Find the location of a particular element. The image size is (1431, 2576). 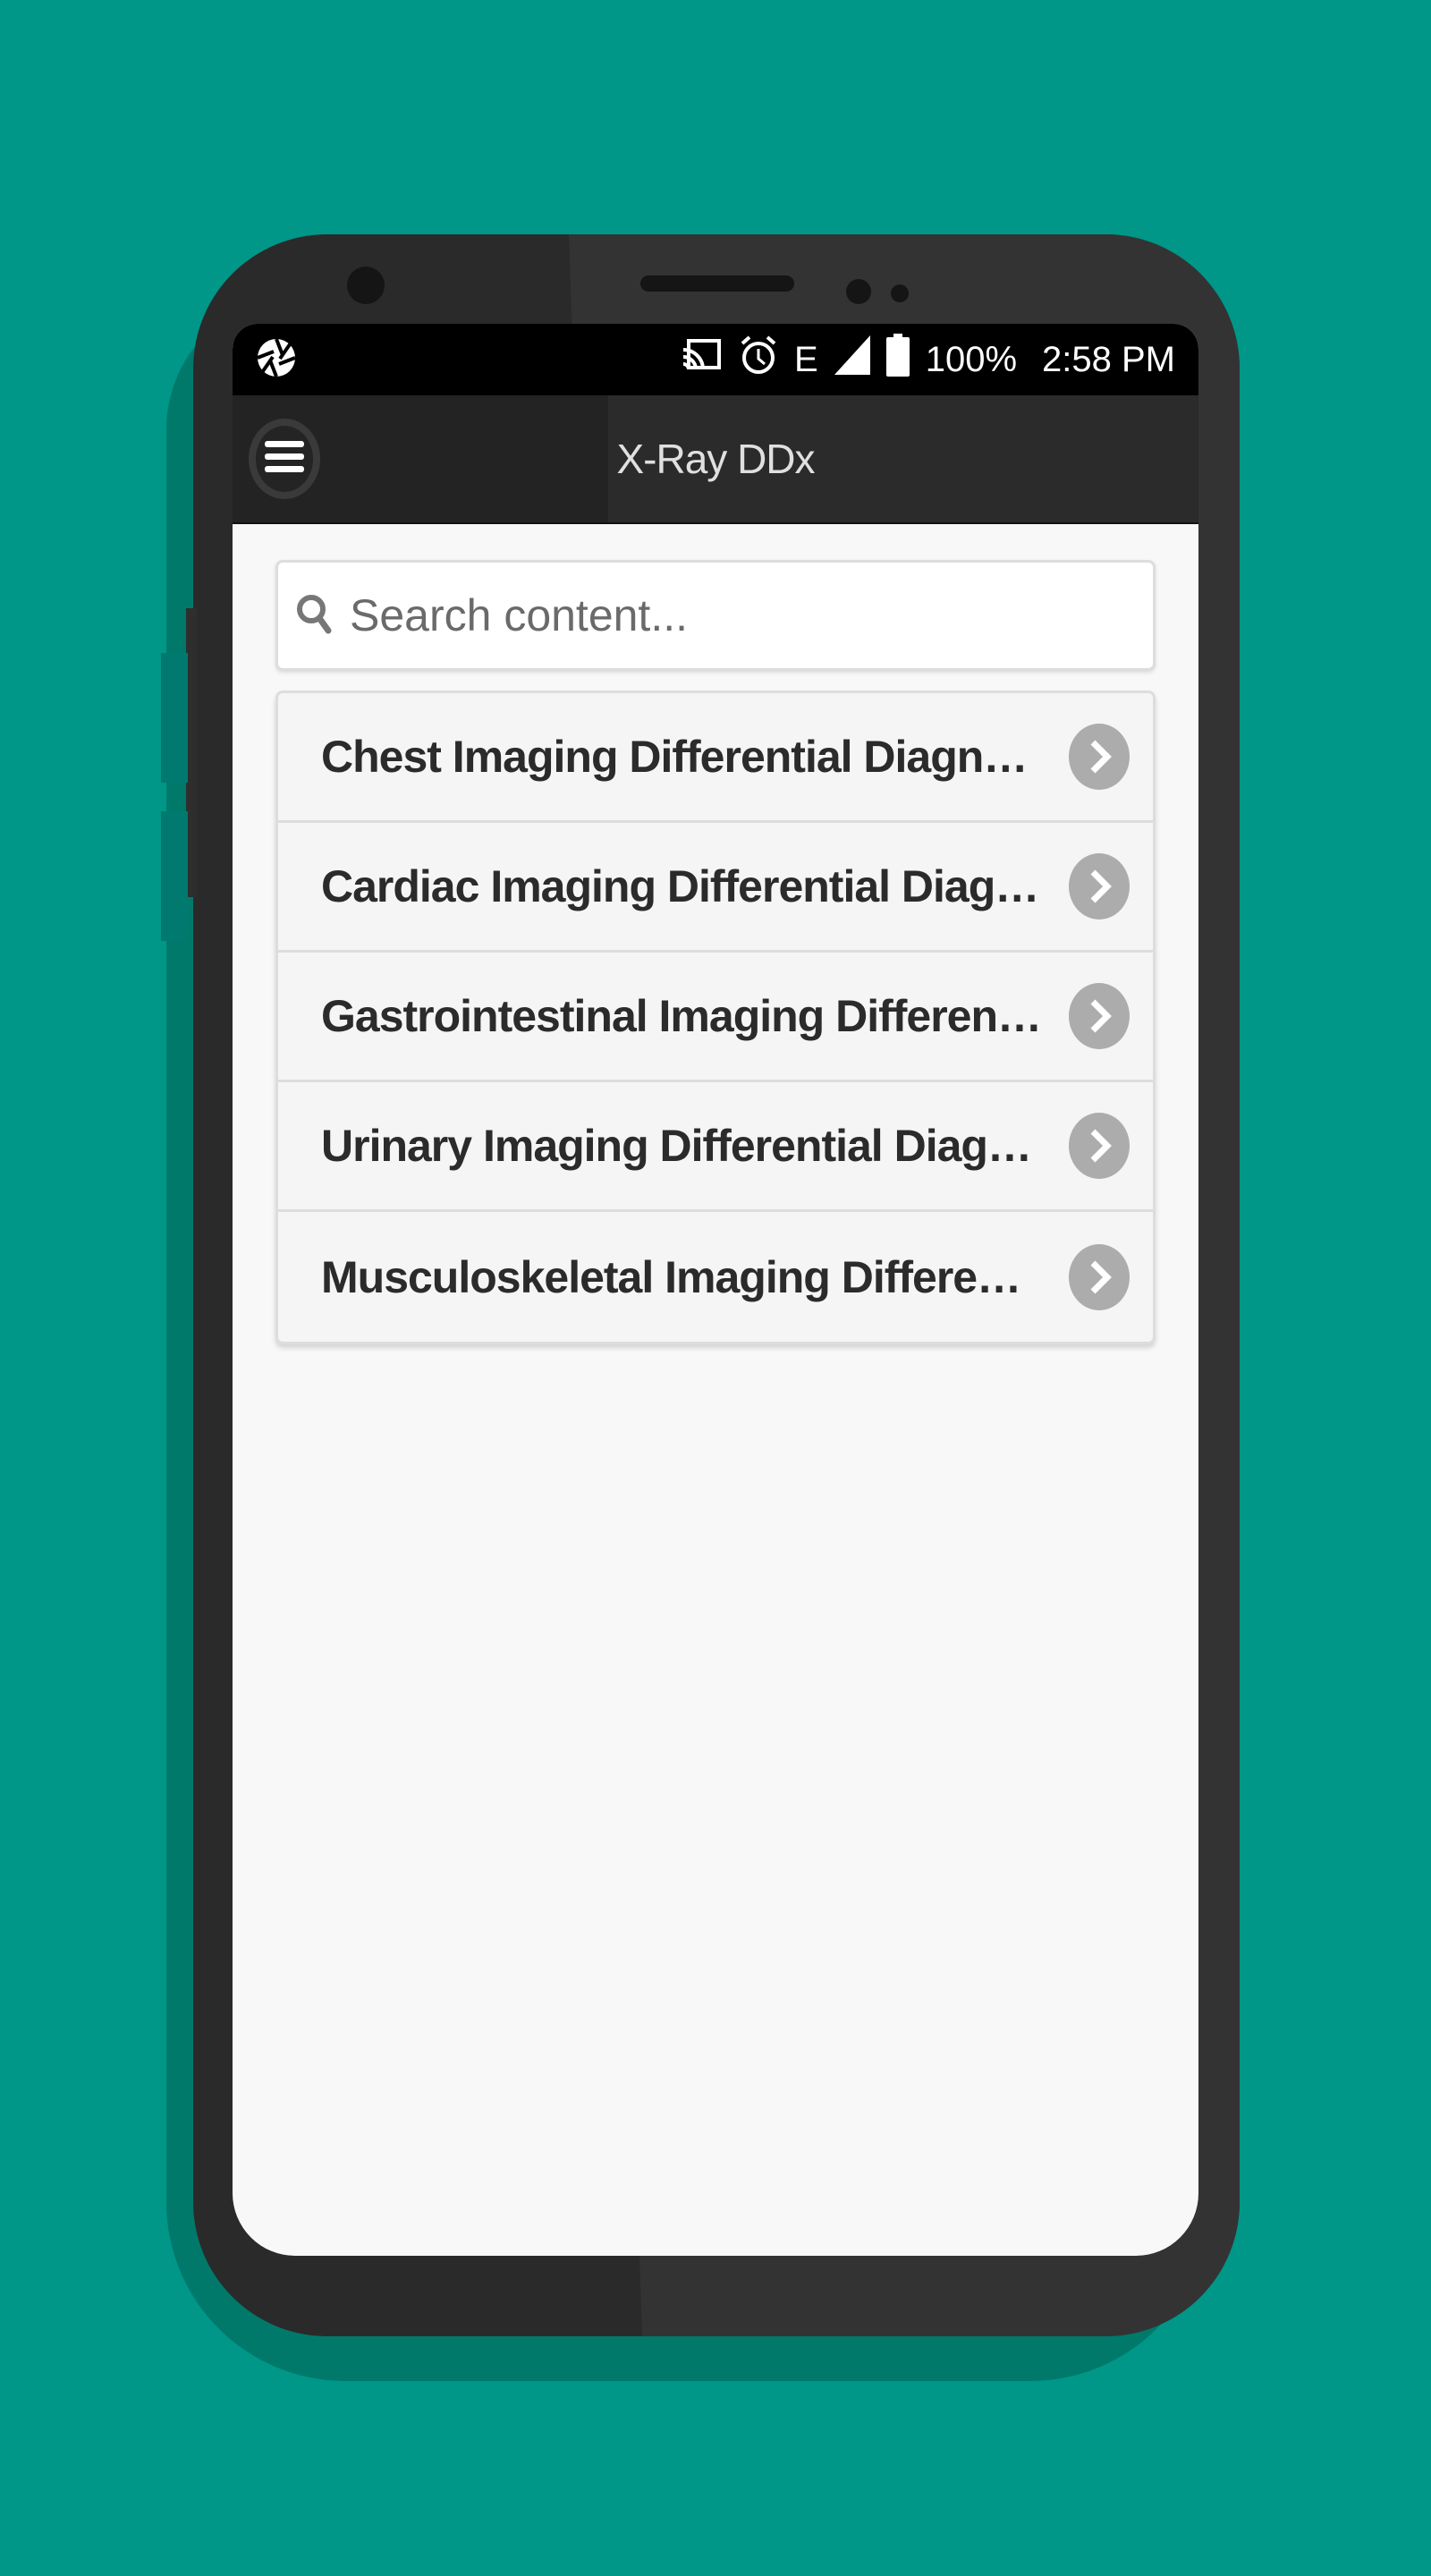

battery-percent: 100% is located at coordinates (972, 359).